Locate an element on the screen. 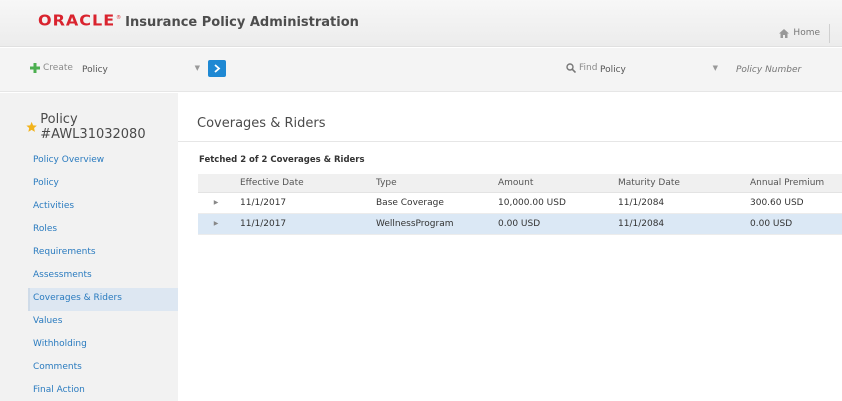  app-title: Insurance Policy Administration is located at coordinates (242, 22).